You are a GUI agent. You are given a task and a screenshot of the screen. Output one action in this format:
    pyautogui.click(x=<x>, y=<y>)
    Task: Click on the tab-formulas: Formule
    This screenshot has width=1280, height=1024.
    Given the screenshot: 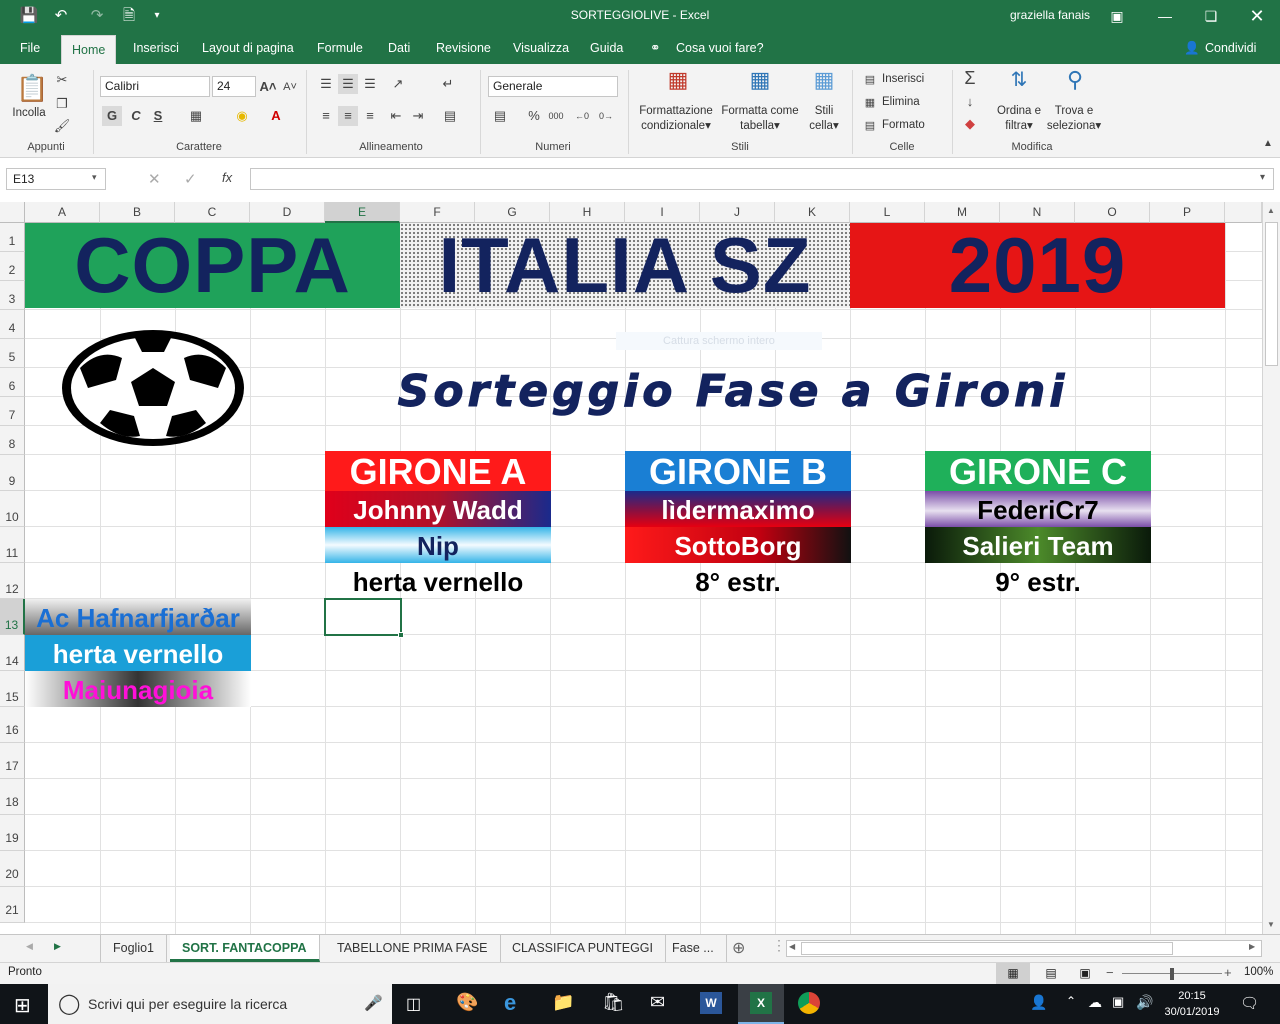 What is the action you would take?
    pyautogui.click(x=340, y=48)
    